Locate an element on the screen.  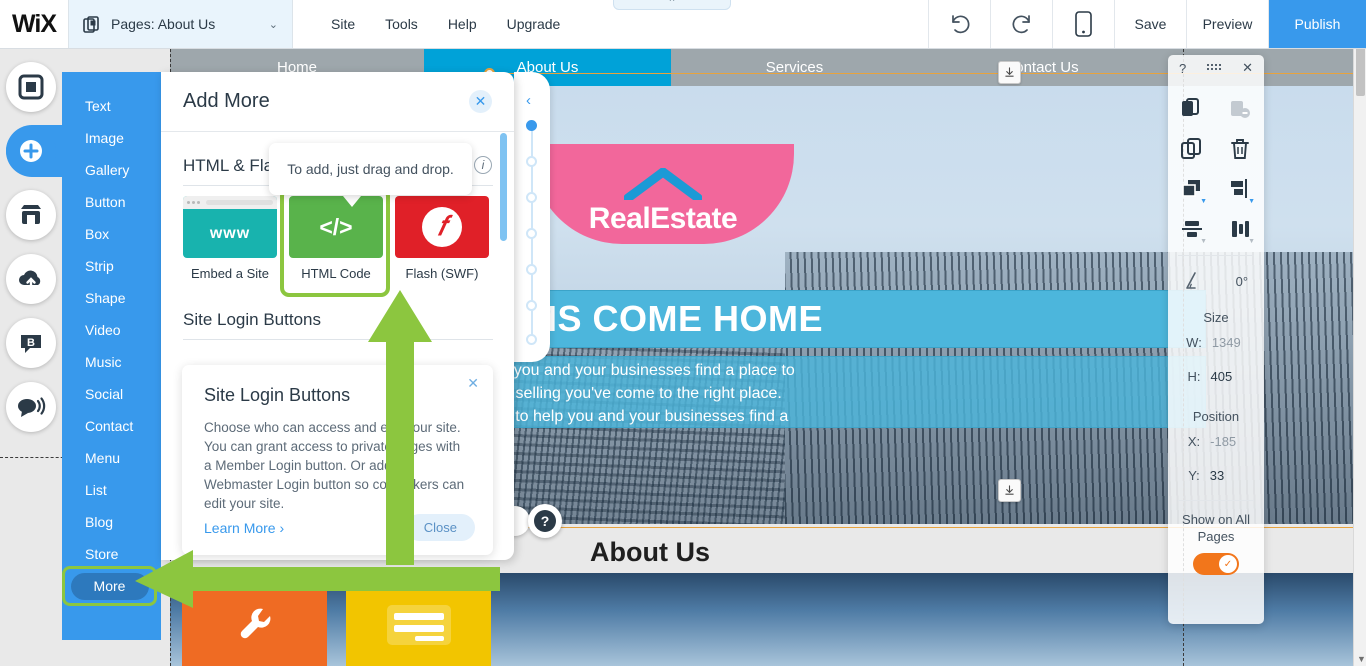
category-list: List is located at coordinates (111, 490).